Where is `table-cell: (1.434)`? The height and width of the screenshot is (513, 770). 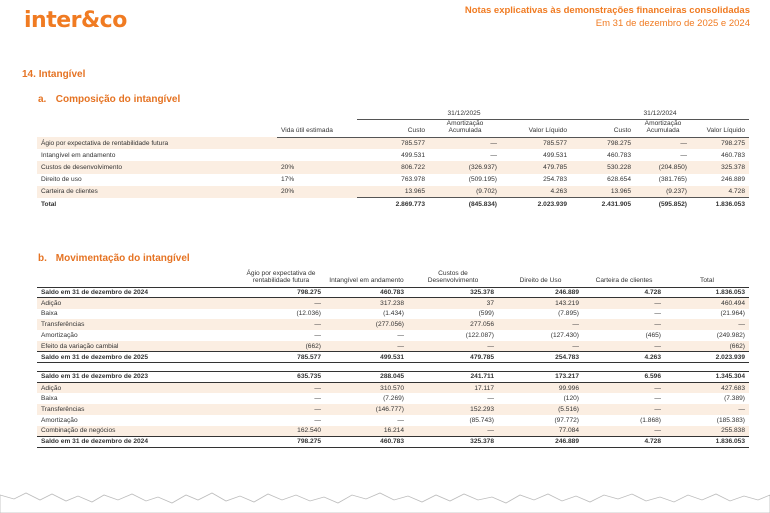
table-cell: (1.434) is located at coordinates (393, 314).